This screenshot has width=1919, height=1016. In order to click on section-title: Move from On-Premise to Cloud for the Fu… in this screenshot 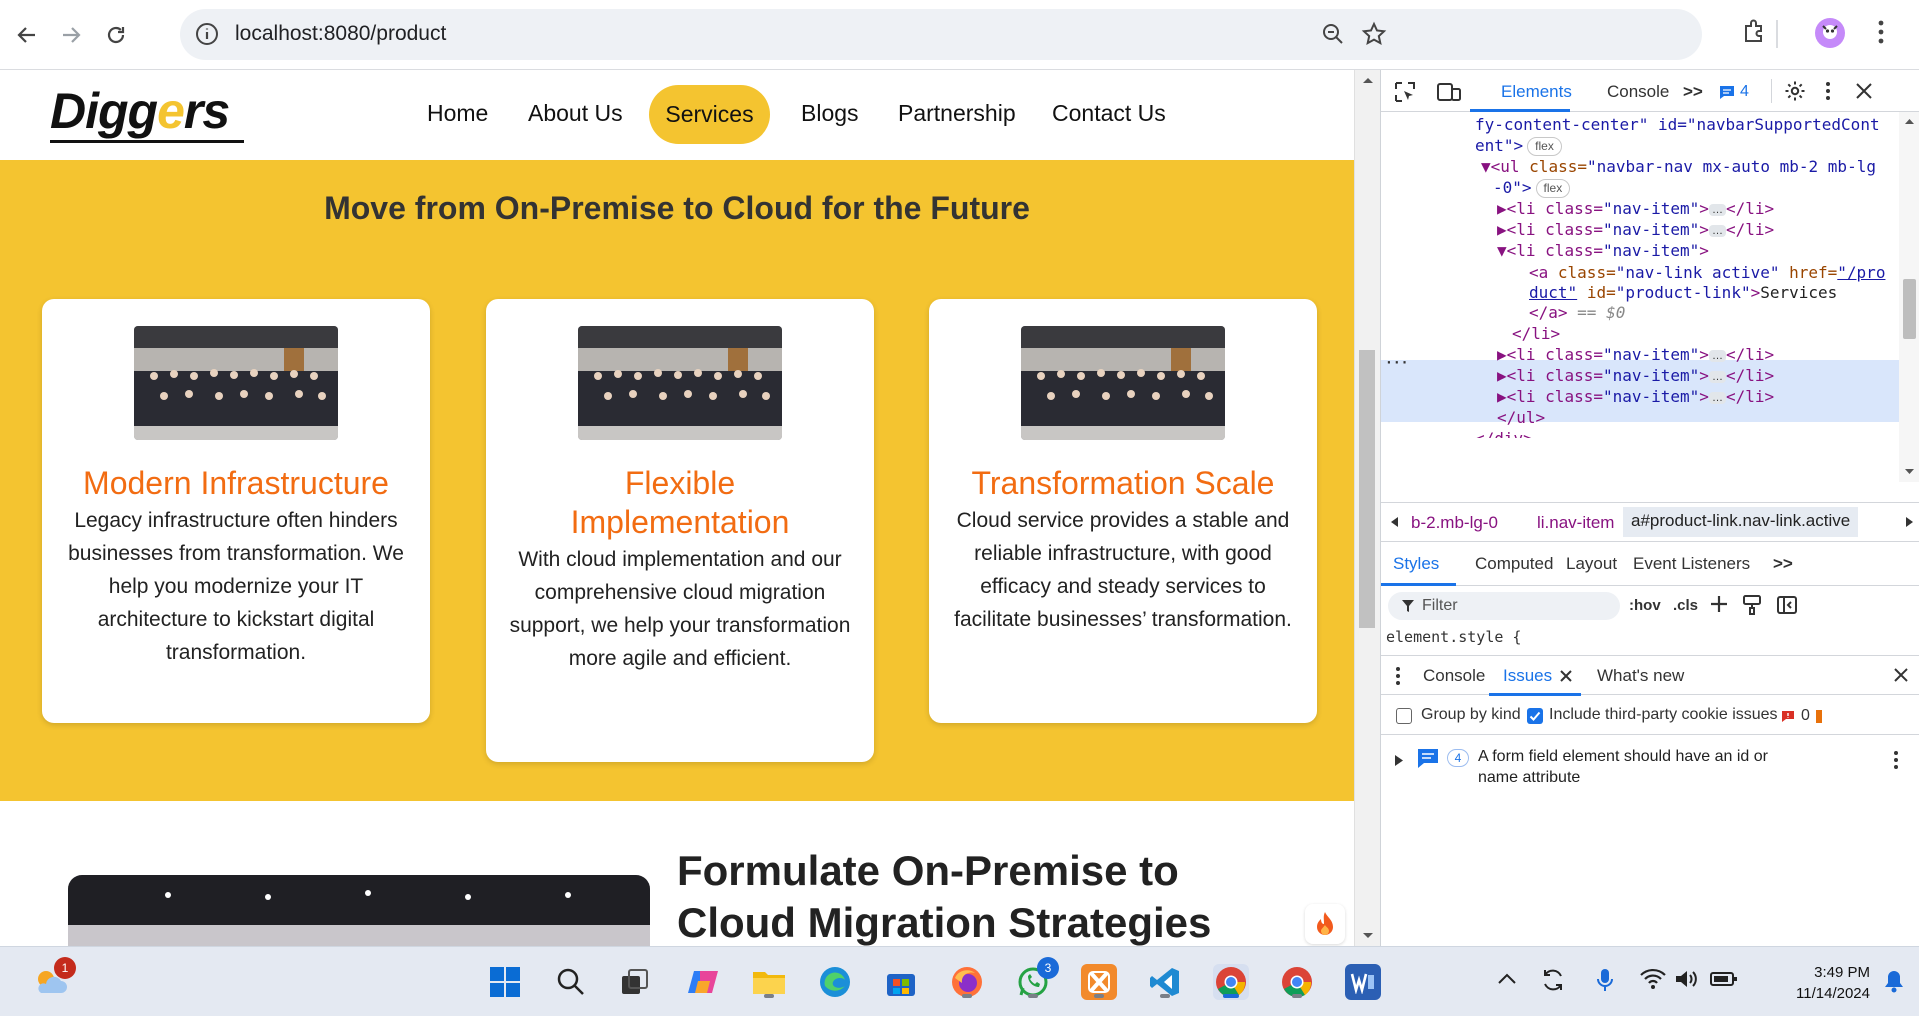, I will do `click(677, 208)`.